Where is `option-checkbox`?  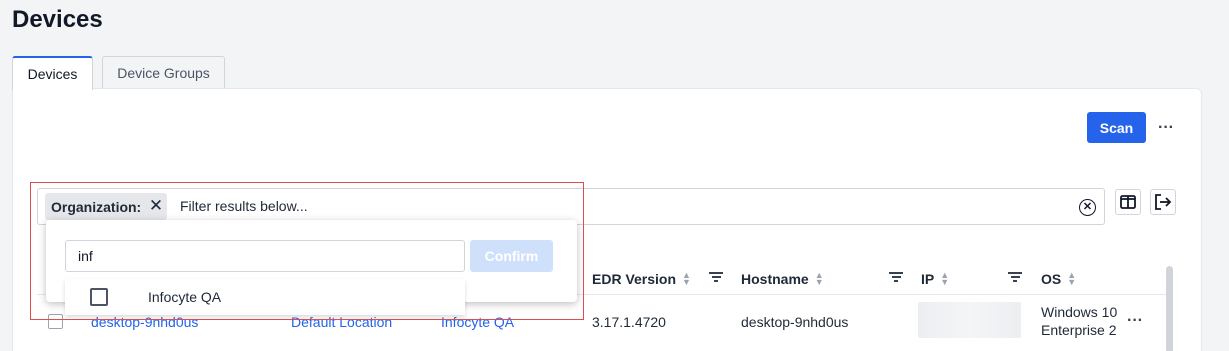
option-checkbox is located at coordinates (99, 297).